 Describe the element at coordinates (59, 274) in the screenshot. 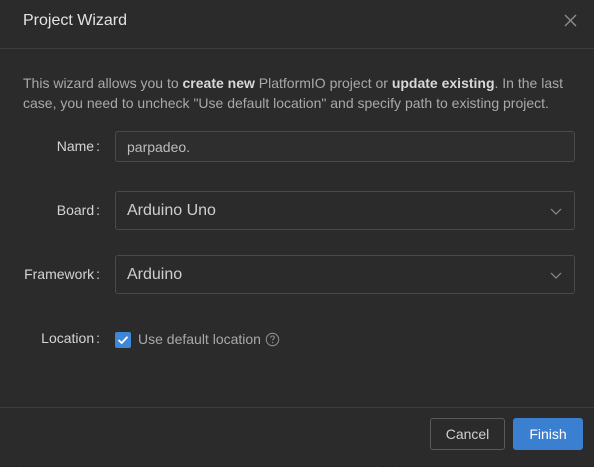

I see `framework-label-text: Framework` at that location.